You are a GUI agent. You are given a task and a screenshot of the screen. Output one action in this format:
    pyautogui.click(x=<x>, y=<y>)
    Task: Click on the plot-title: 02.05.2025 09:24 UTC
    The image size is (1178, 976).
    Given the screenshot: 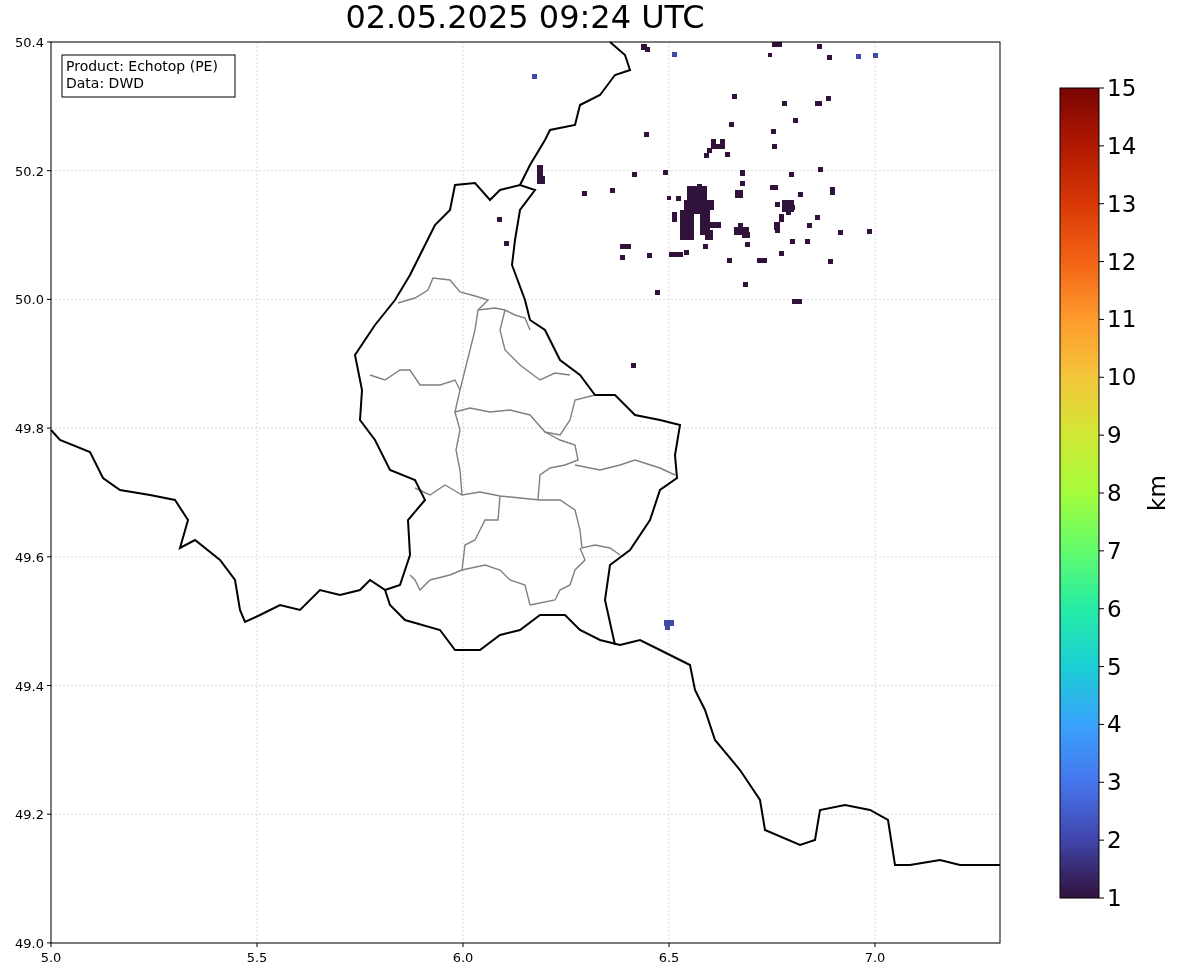 What is the action you would take?
    pyautogui.click(x=525, y=18)
    